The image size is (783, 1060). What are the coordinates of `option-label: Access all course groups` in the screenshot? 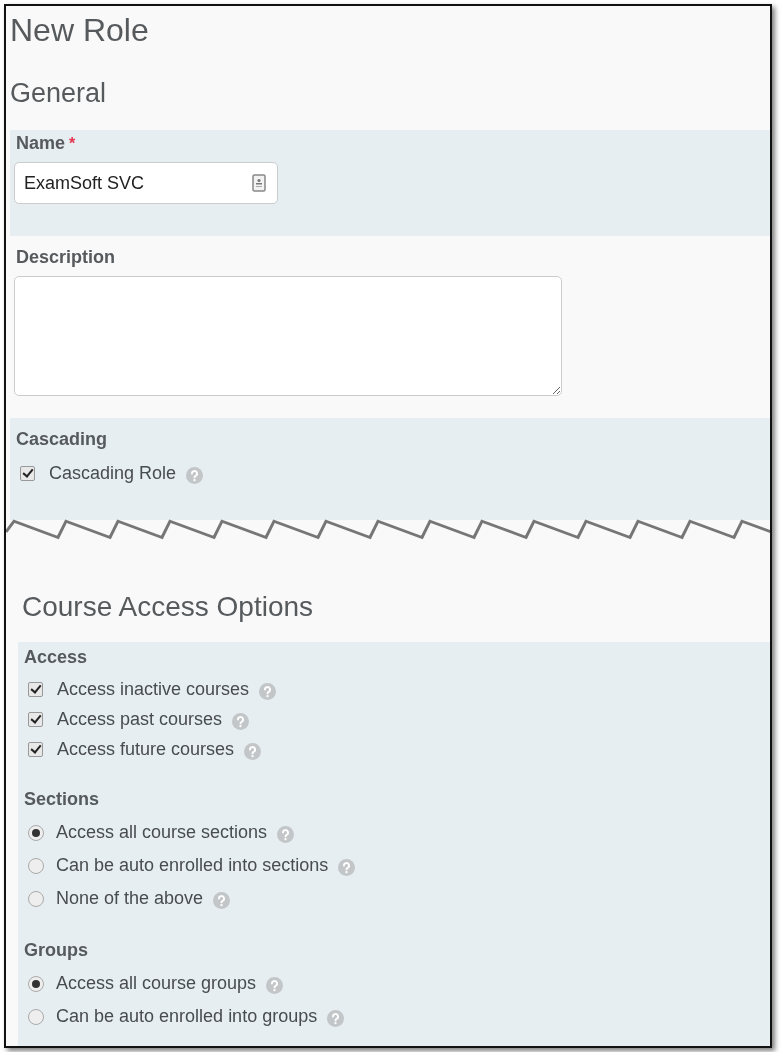 It's located at (156, 983).